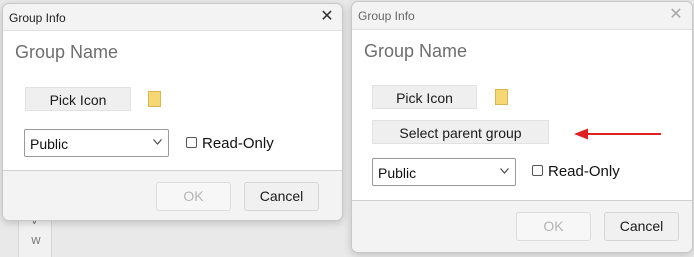  What do you see at coordinates (617, 134) in the screenshot?
I see `red-arrow-annotation` at bounding box center [617, 134].